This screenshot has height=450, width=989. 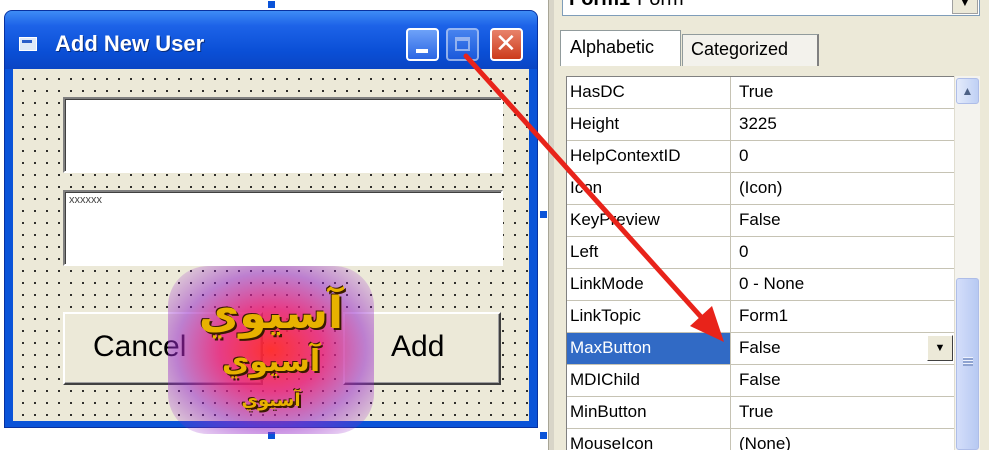 What do you see at coordinates (649, 252) in the screenshot?
I see `property-name: Left` at bounding box center [649, 252].